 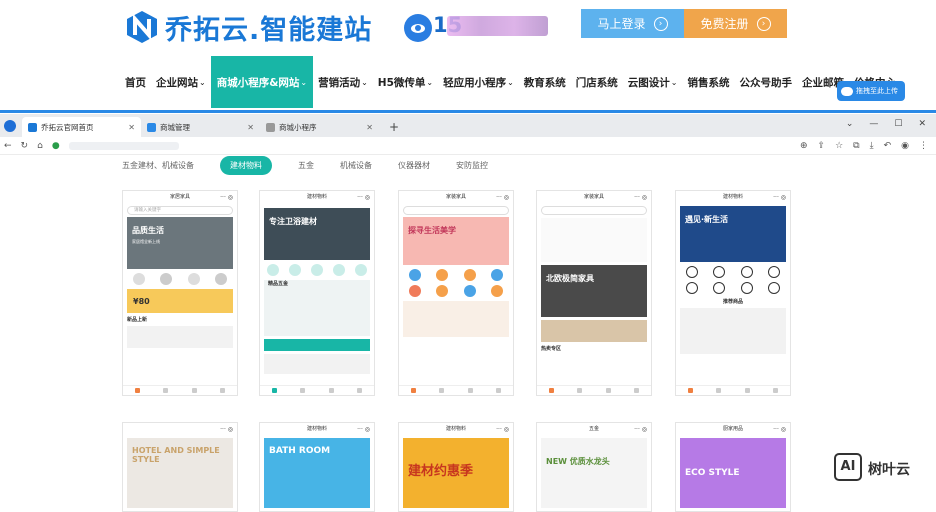 I want to click on nav-item-official-account: 公众号助手, so click(x=765, y=82).